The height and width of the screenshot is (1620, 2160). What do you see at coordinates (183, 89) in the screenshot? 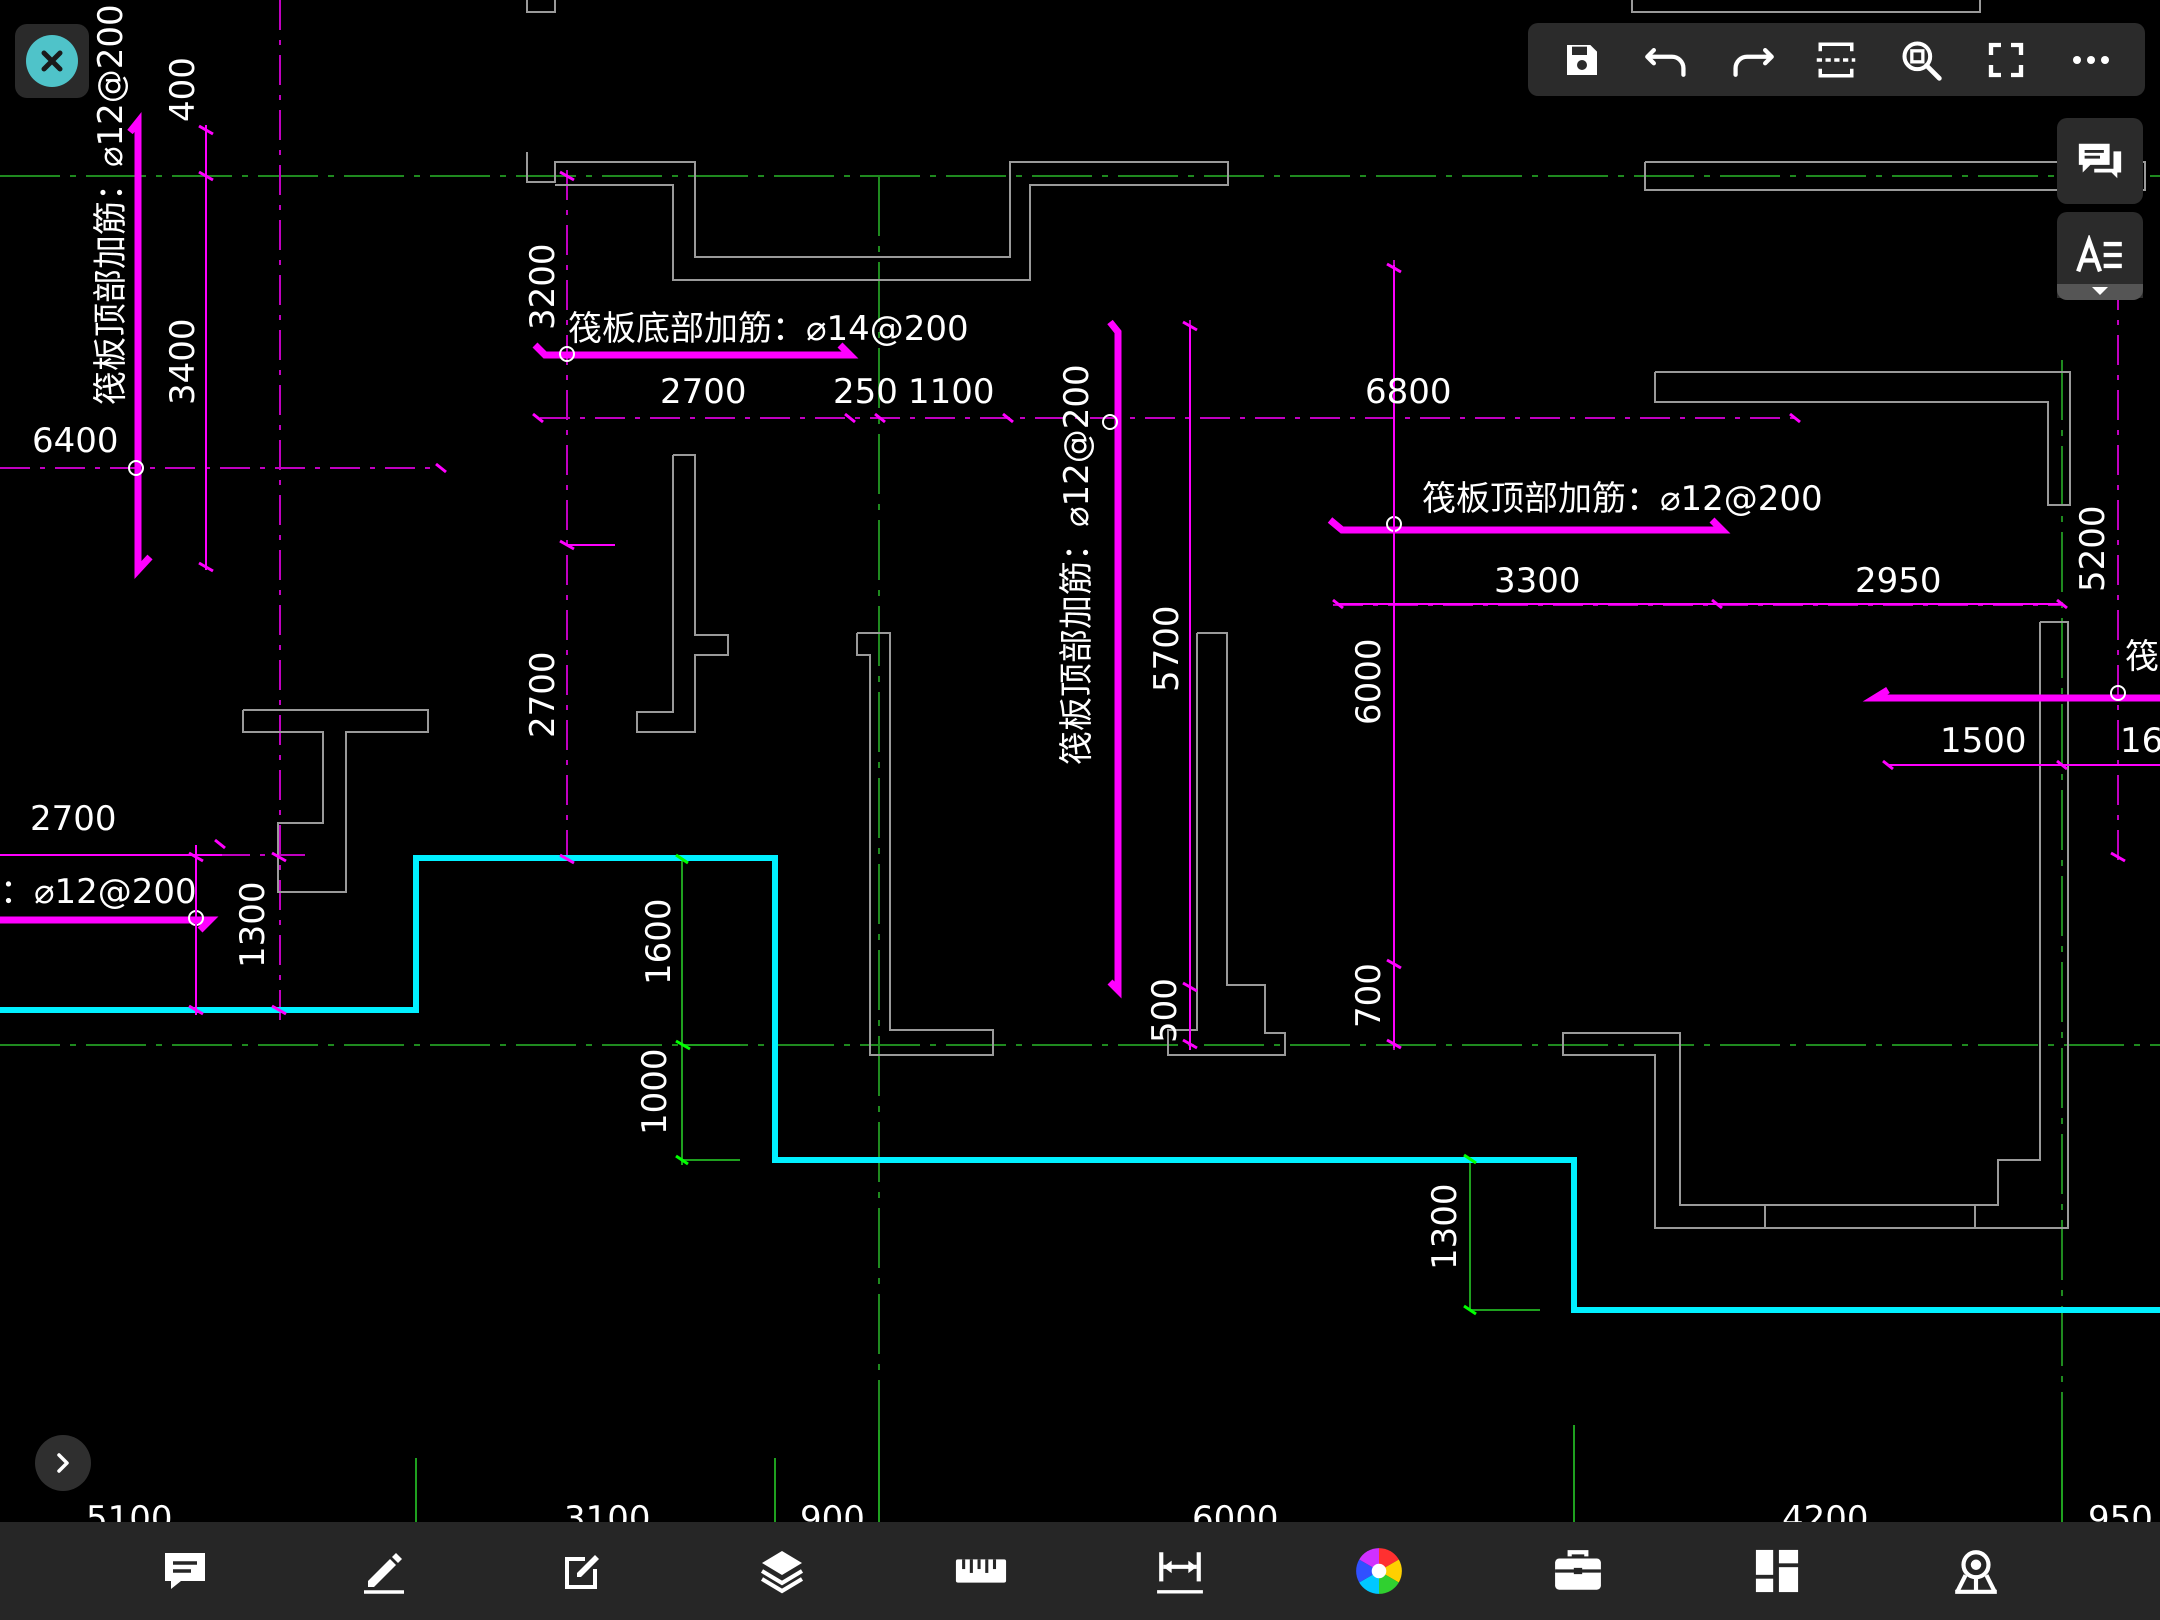
I see `dimension-text: 400` at bounding box center [183, 89].